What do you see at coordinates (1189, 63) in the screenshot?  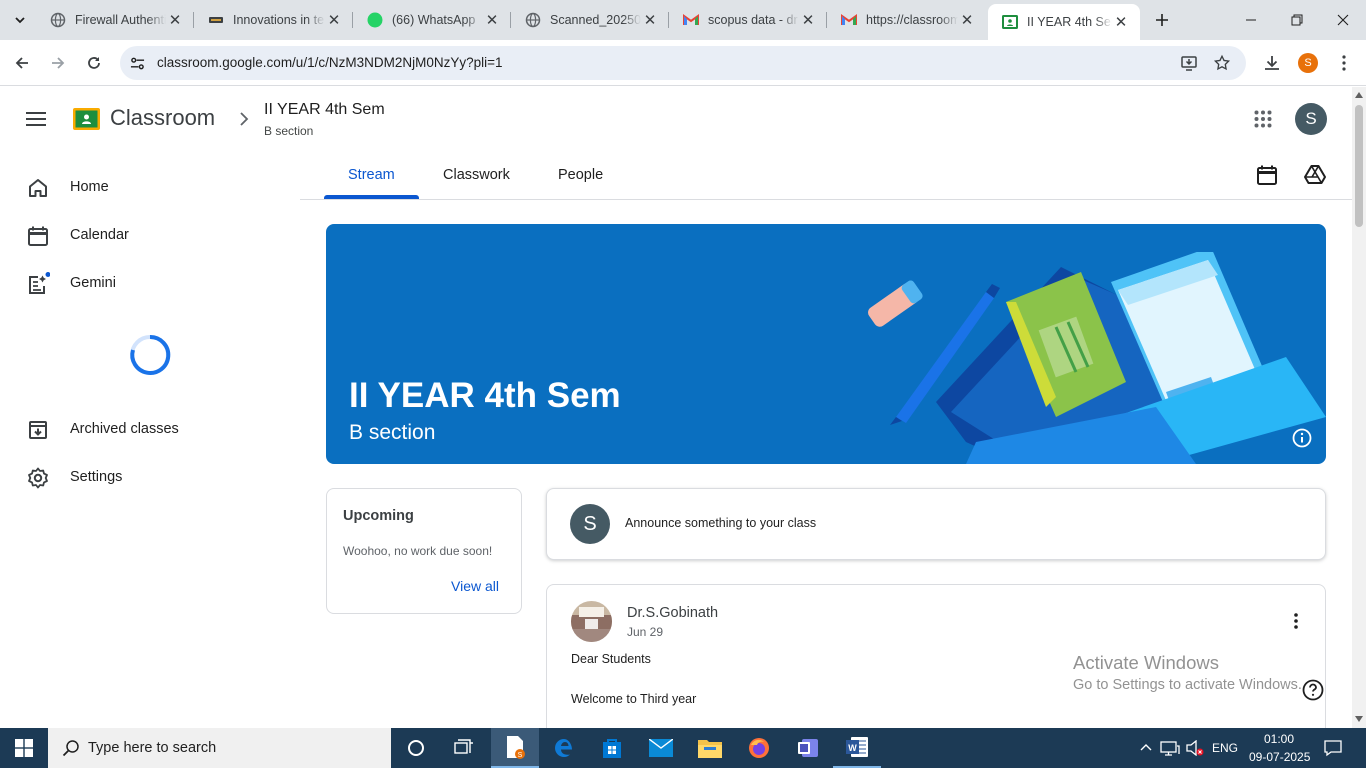 I see `install-app-icon` at bounding box center [1189, 63].